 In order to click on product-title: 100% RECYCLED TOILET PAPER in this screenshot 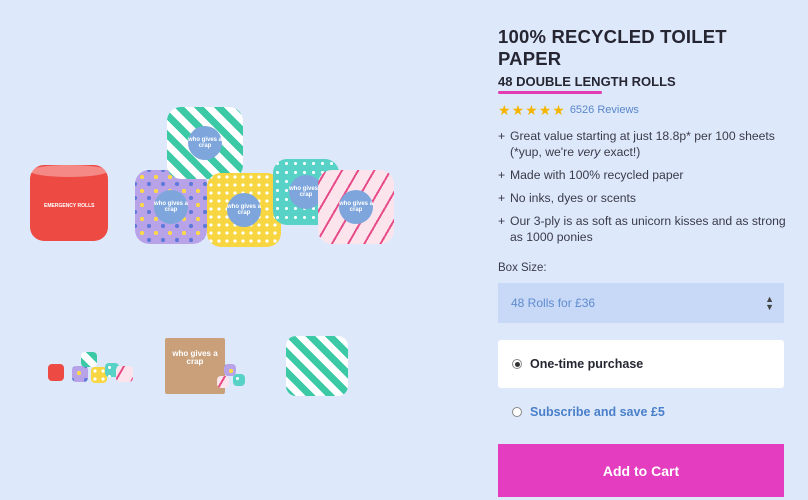, I will do `click(612, 47)`.